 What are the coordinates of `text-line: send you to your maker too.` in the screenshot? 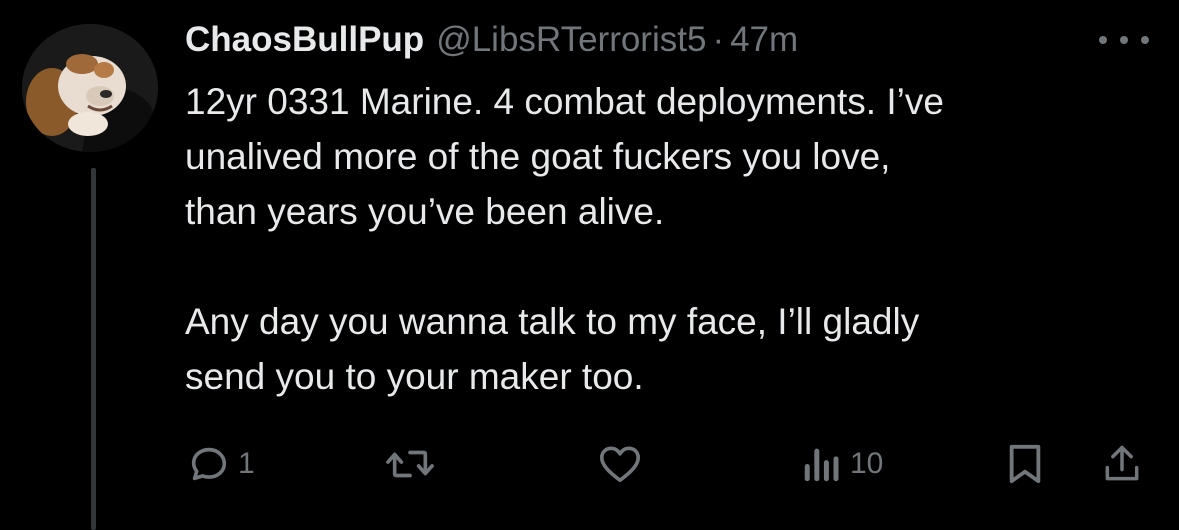 It's located at (414, 376).